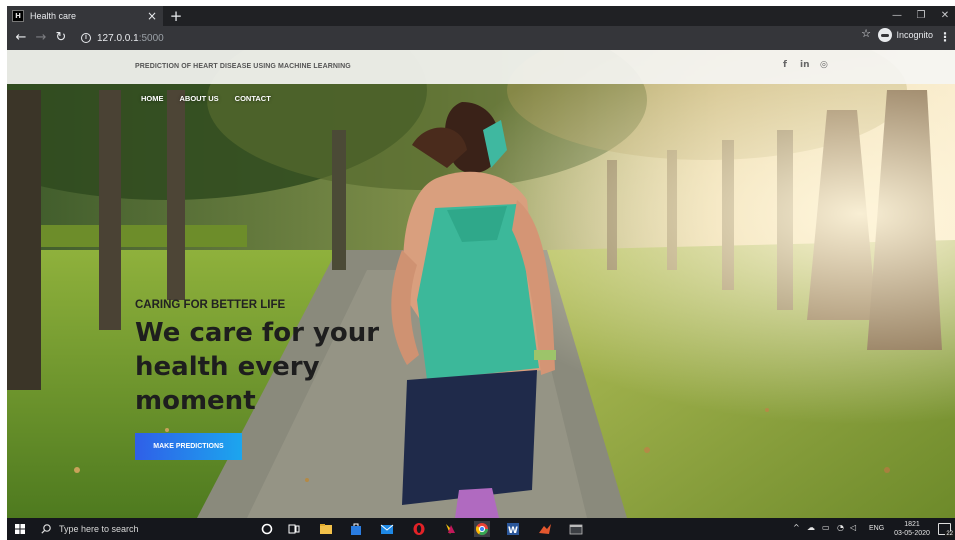 This screenshot has height=540, width=955. I want to click on maximize-icon: ❐, so click(921, 16).